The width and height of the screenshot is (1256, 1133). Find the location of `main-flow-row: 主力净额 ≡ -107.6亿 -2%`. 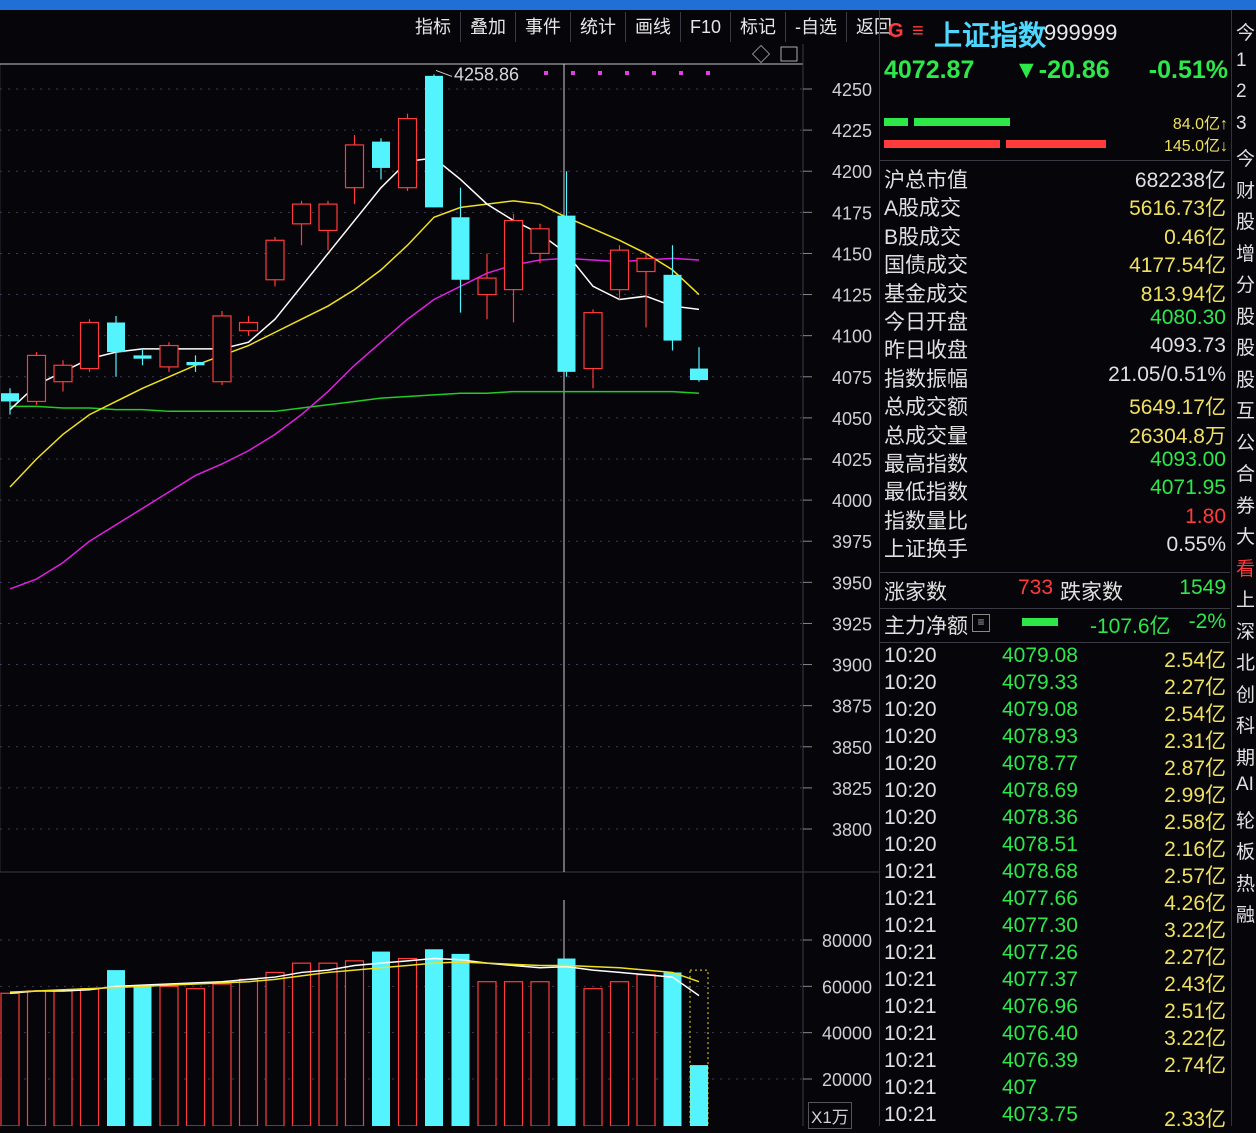

main-flow-row: 主力净额 ≡ -107.6亿 -2% is located at coordinates (1055, 624).